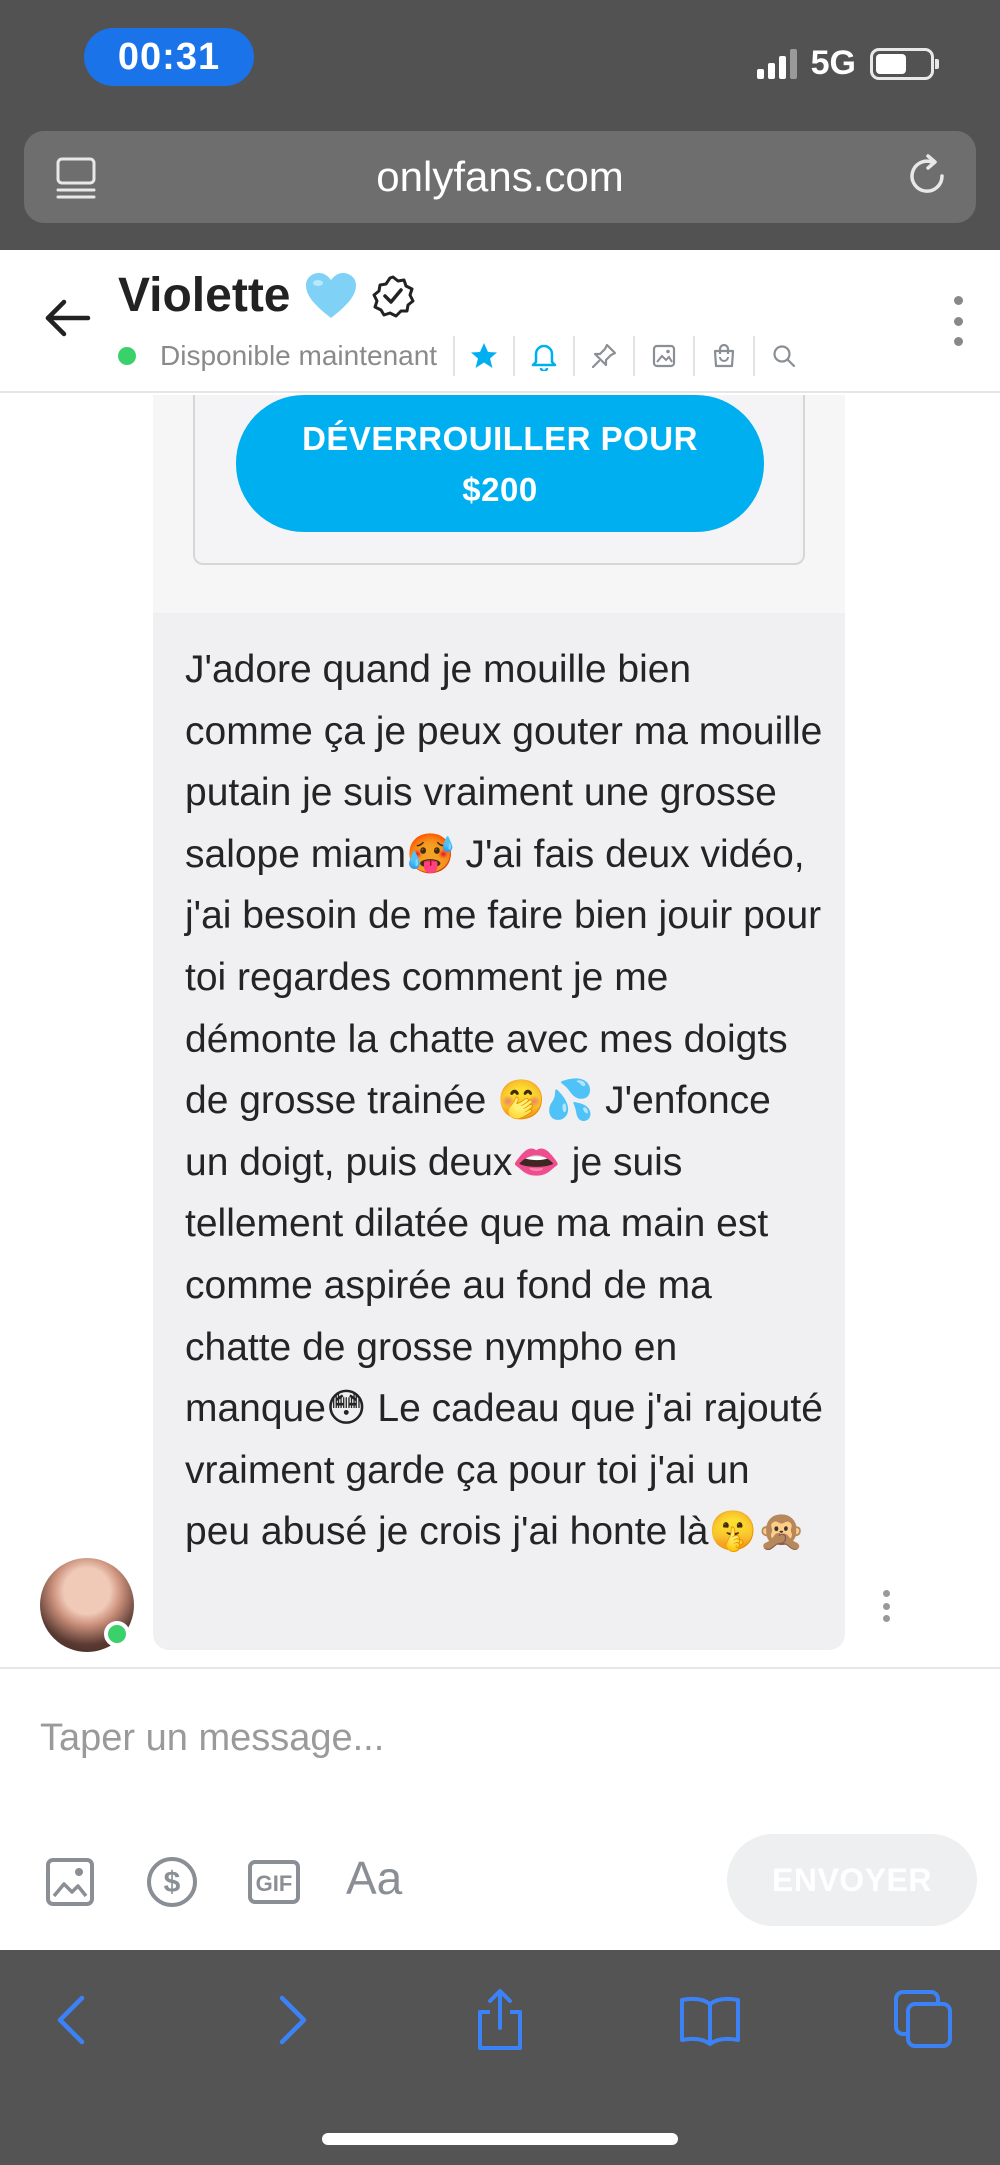 This screenshot has height=2165, width=1000. What do you see at coordinates (500, 438) in the screenshot?
I see `unlock-button-label: DÉVERROUILLER POUR` at bounding box center [500, 438].